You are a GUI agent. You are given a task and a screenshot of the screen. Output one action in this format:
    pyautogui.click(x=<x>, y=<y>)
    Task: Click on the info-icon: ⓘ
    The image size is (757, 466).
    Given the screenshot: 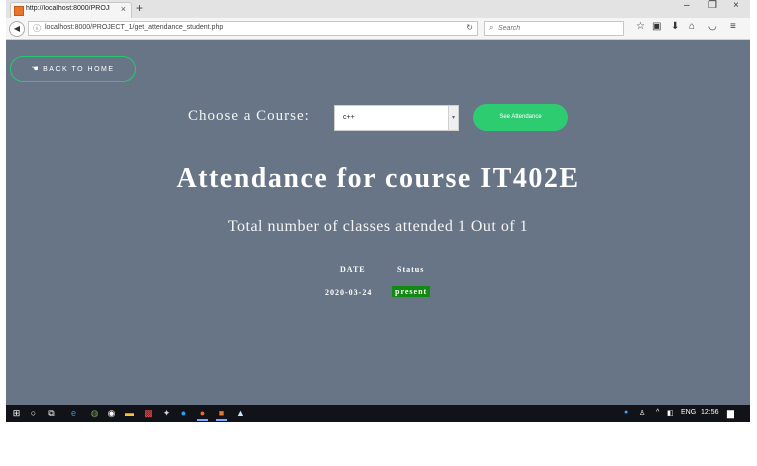 What is the action you would take?
    pyautogui.click(x=37, y=28)
    